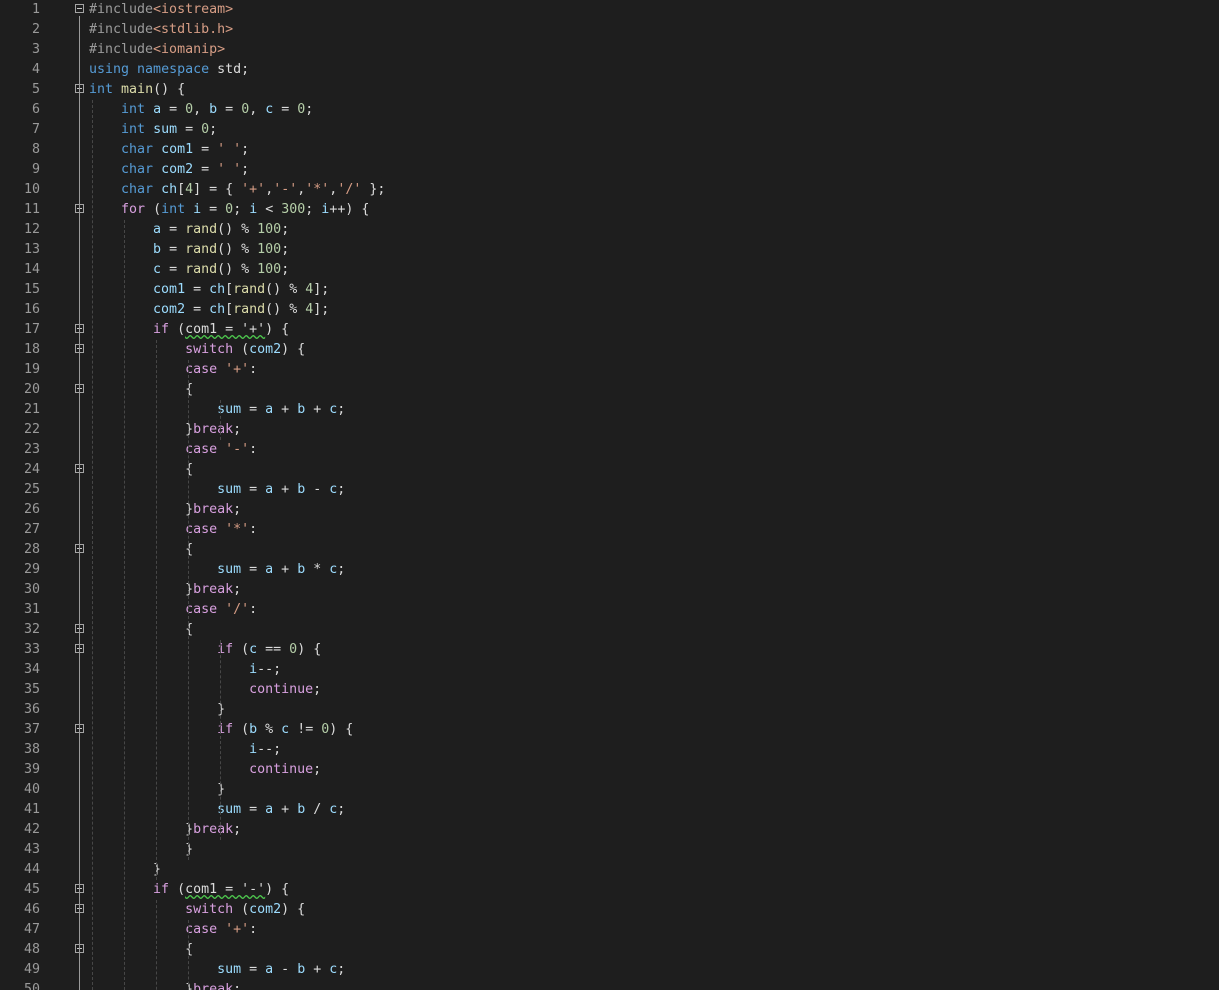 The width and height of the screenshot is (1219, 990). What do you see at coordinates (225, 329) in the screenshot?
I see `code-token: com1 = '+'` at bounding box center [225, 329].